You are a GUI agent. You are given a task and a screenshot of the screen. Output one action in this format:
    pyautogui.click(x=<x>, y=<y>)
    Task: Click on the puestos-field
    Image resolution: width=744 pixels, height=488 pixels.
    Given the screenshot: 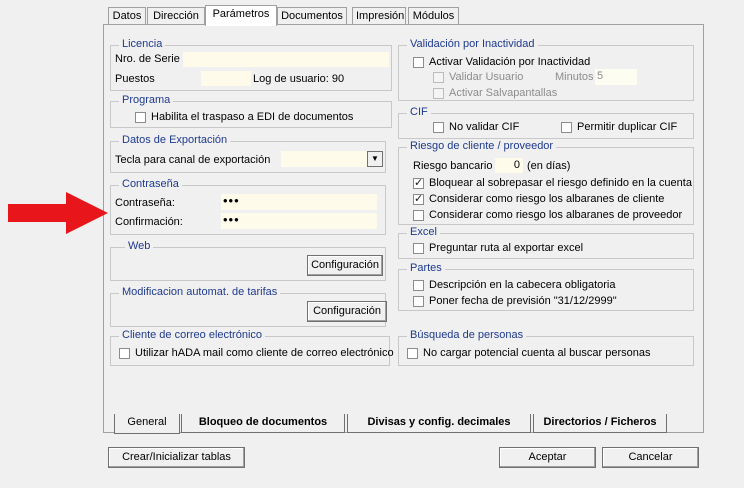 What is the action you would take?
    pyautogui.click(x=226, y=78)
    